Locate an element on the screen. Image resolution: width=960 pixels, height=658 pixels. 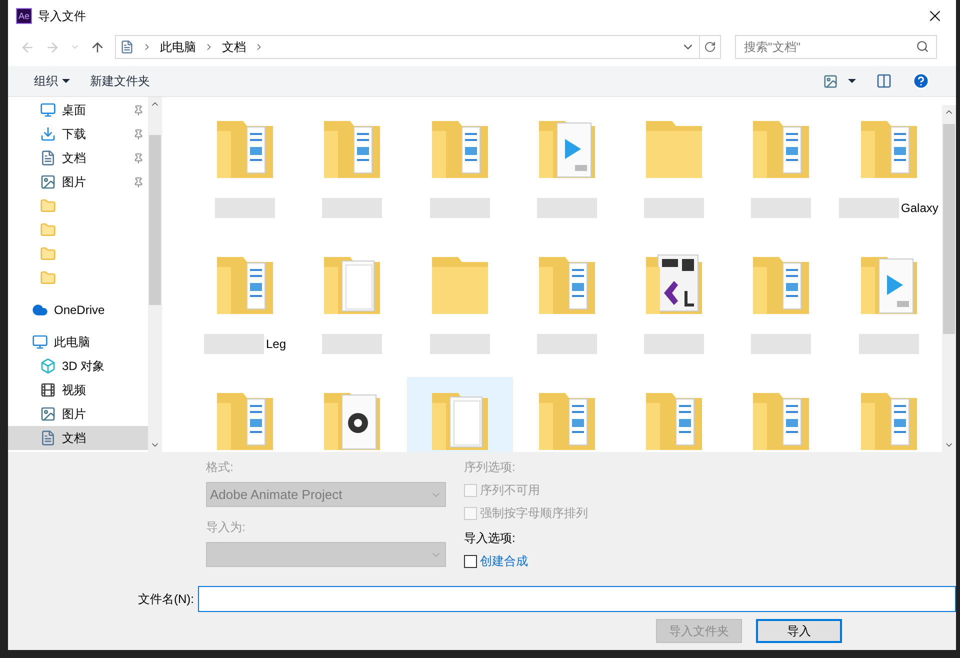
refresh-icon is located at coordinates (710, 47).